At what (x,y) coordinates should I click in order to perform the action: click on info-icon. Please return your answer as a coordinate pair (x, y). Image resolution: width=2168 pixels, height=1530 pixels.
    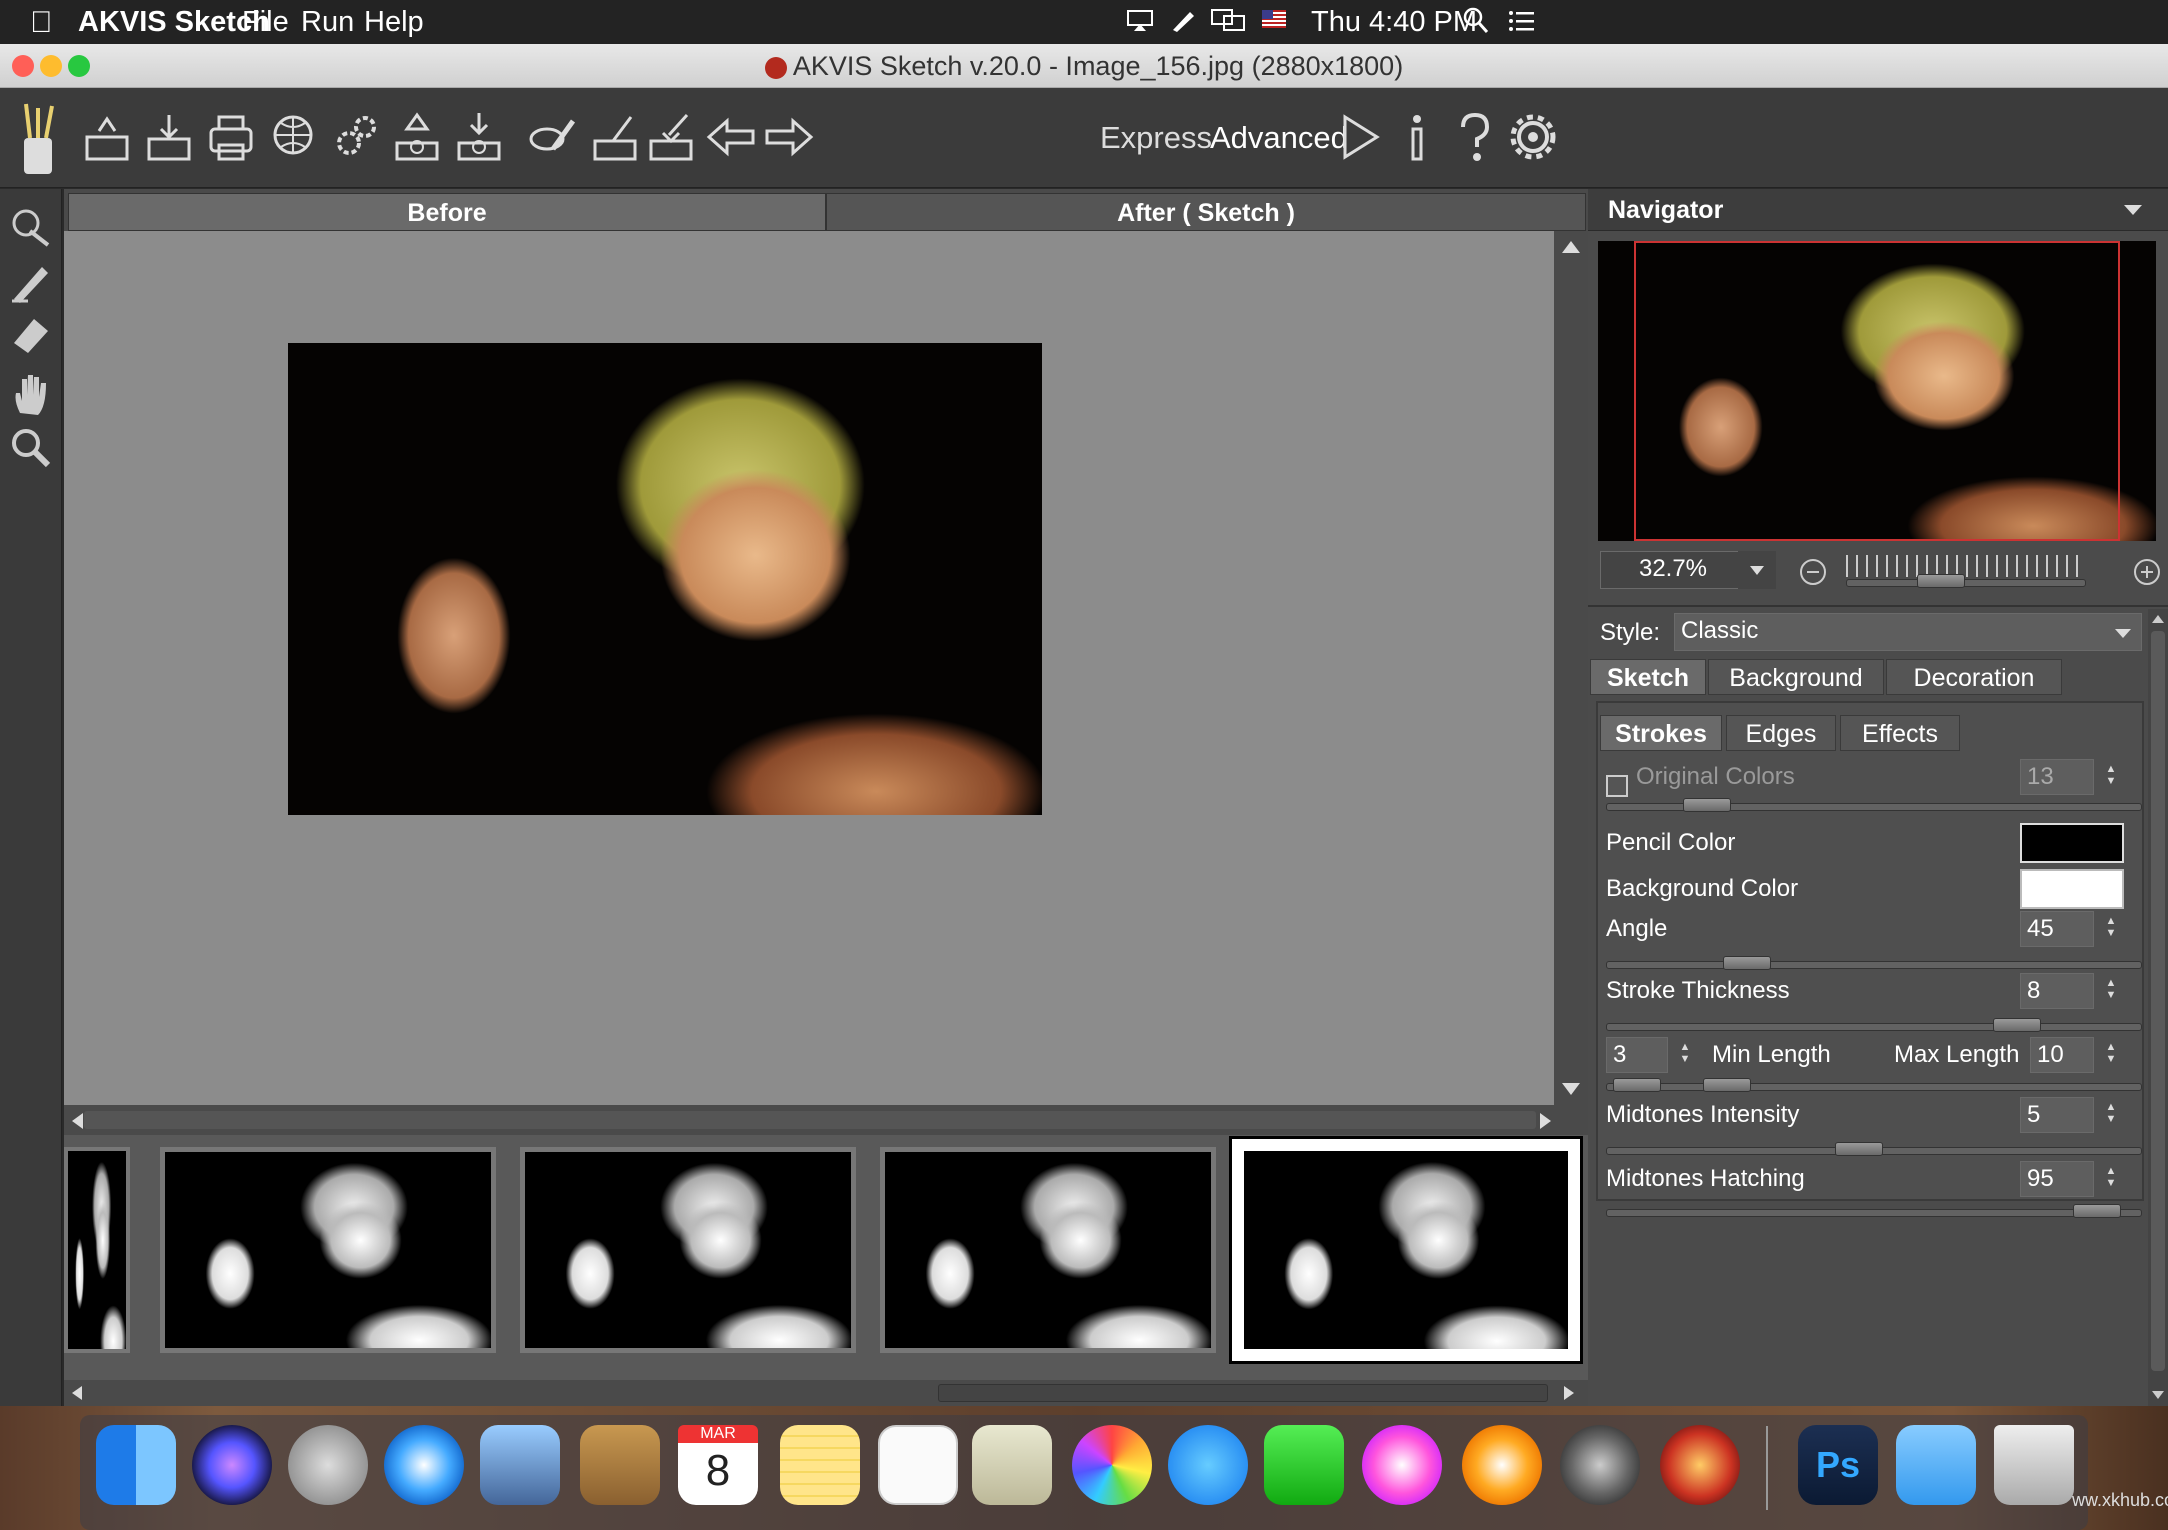
    Looking at the image, I should click on (1417, 137).